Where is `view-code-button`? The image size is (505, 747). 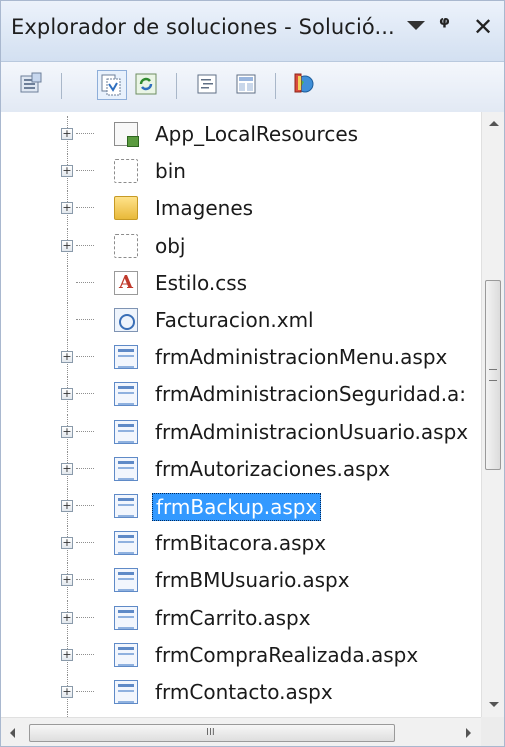
view-code-button is located at coordinates (208, 85).